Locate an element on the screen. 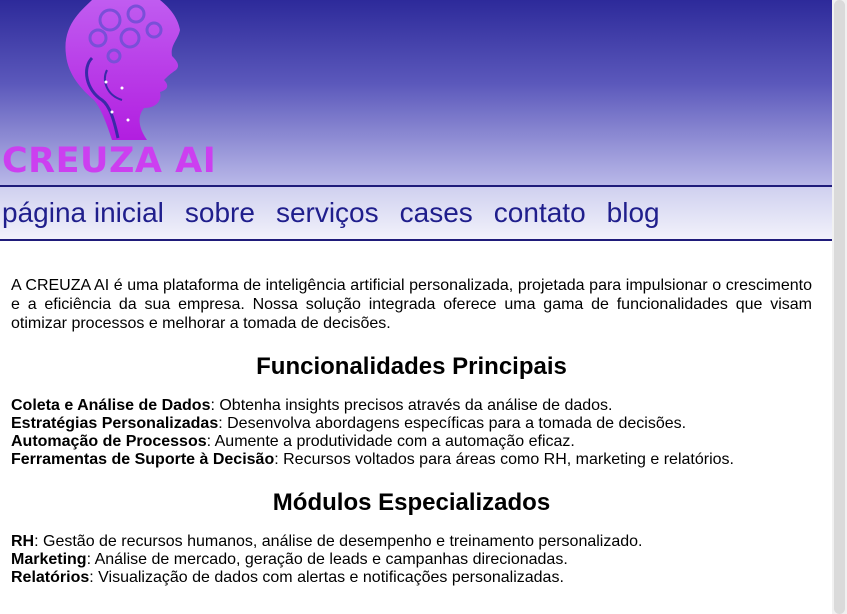  list-item-term: Marketing is located at coordinates (49, 559).